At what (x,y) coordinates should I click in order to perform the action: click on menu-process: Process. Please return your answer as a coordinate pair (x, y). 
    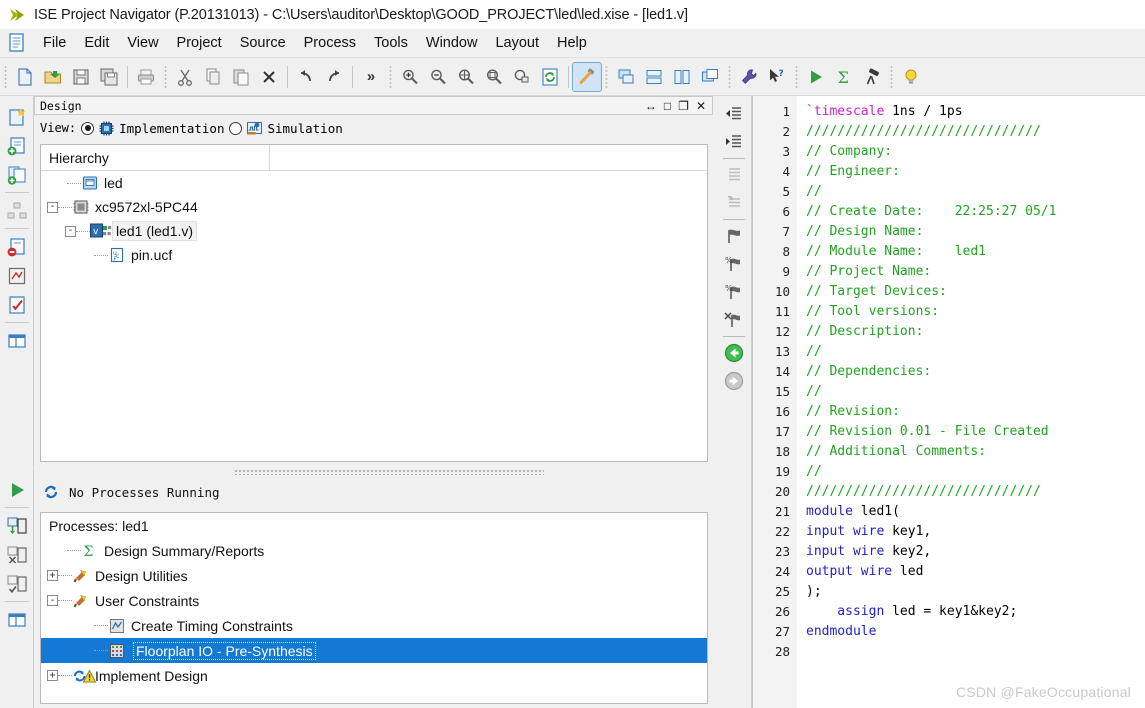
    Looking at the image, I should click on (330, 43).